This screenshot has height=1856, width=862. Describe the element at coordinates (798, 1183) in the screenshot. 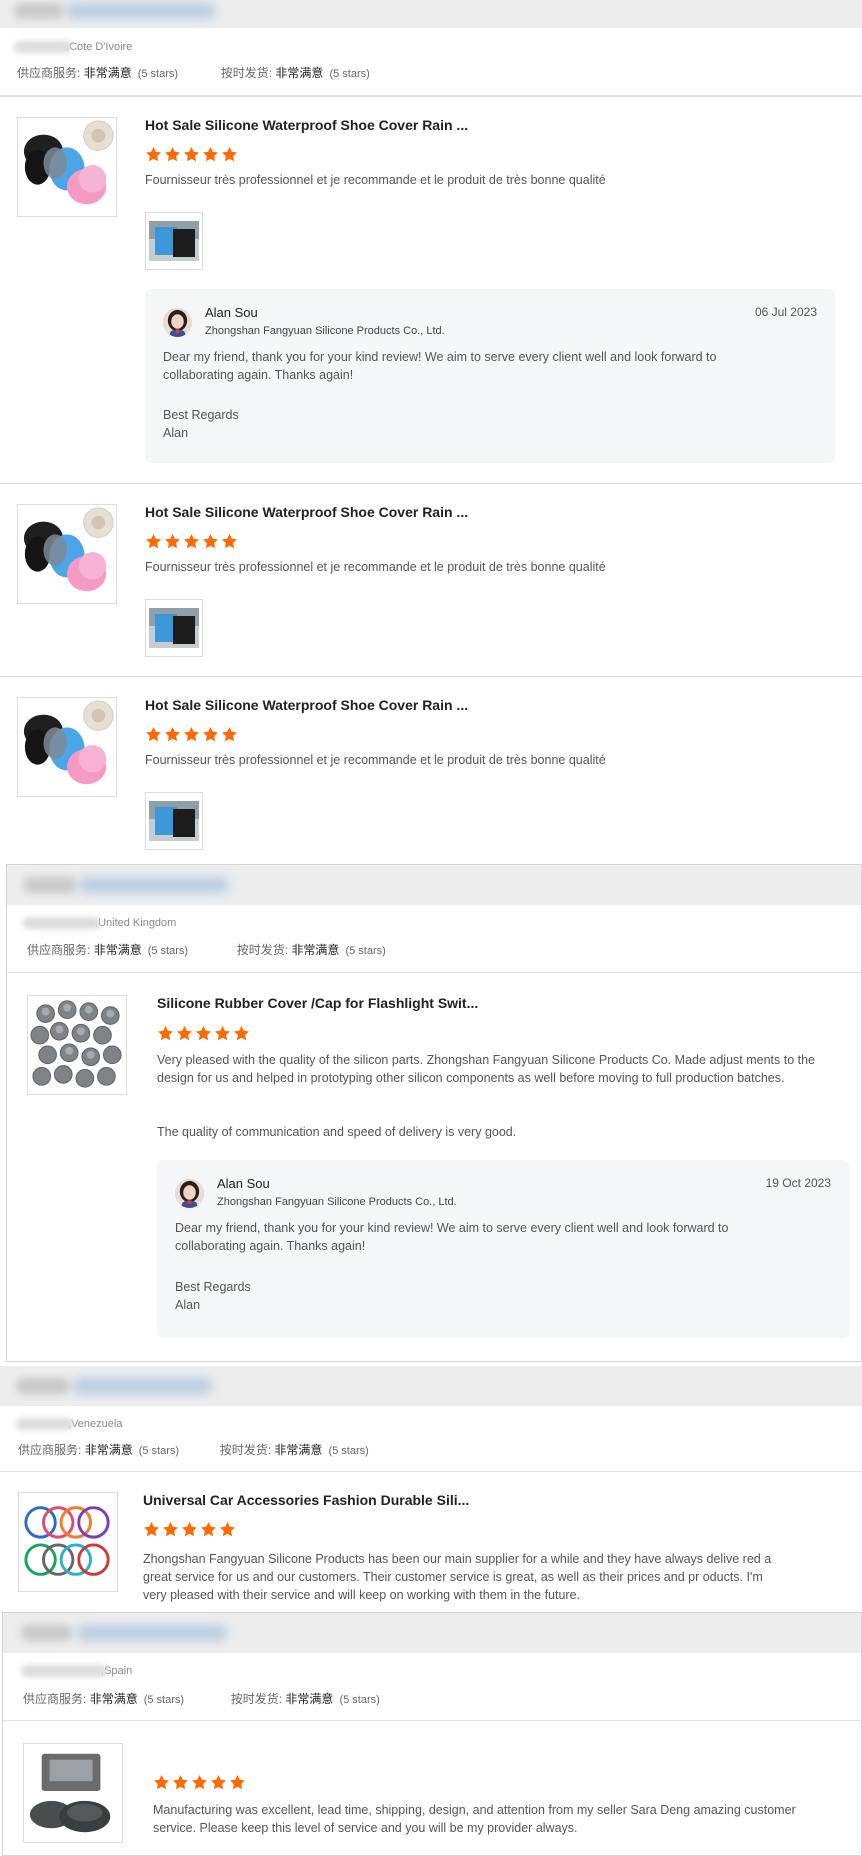

I see `reply-date: 19 Oct 2023` at that location.